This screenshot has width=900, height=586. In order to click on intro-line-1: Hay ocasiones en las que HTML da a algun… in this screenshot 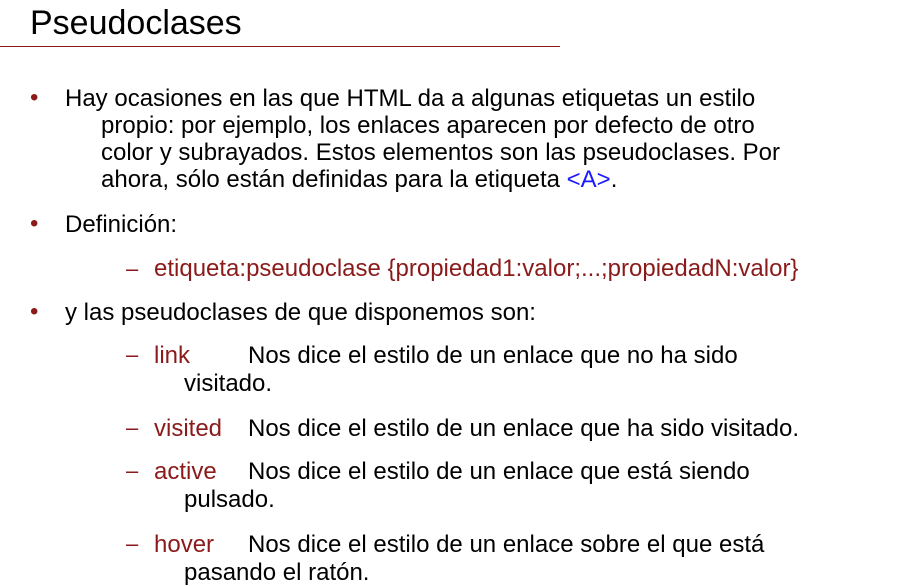, I will do `click(410, 98)`.